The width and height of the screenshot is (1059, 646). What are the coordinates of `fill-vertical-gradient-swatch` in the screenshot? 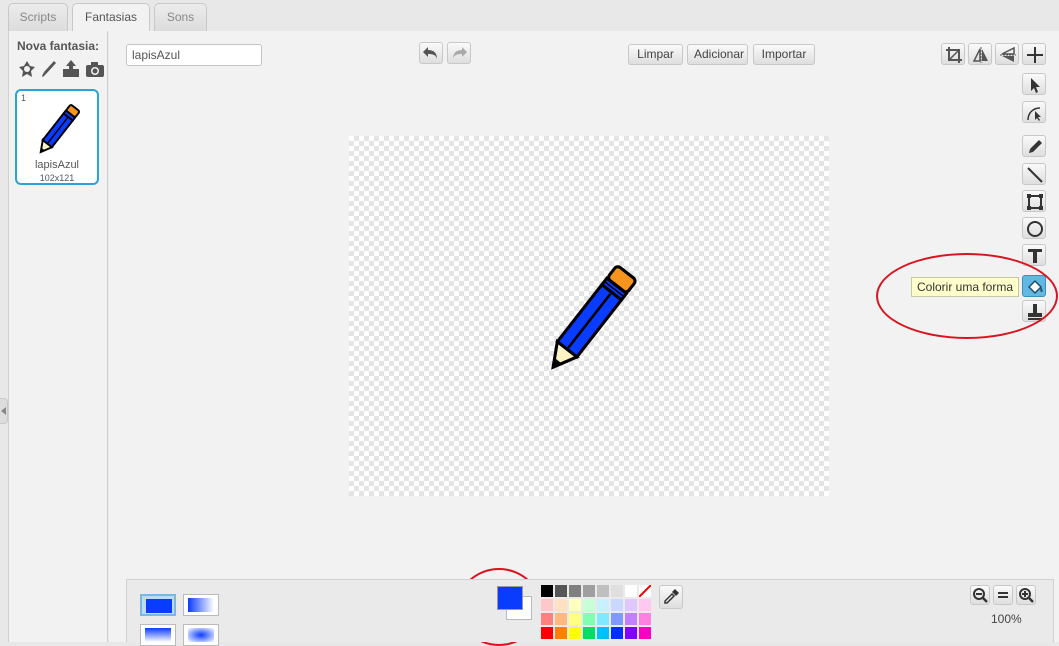 It's located at (158, 635).